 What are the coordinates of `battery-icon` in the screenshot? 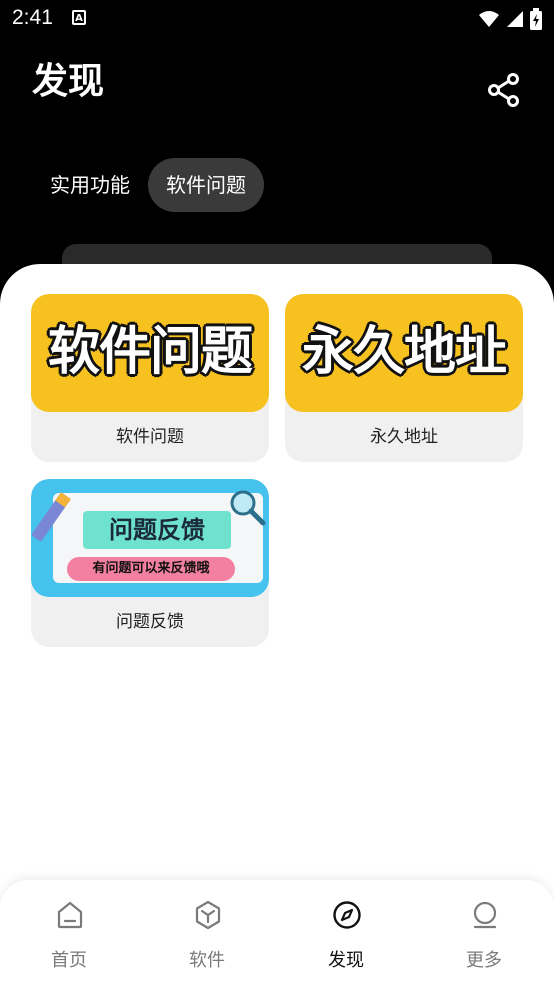 It's located at (536, 19).